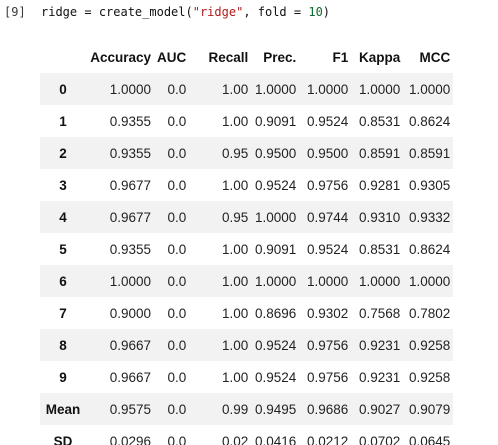  I want to click on header-auc: AUC, so click(172, 57).